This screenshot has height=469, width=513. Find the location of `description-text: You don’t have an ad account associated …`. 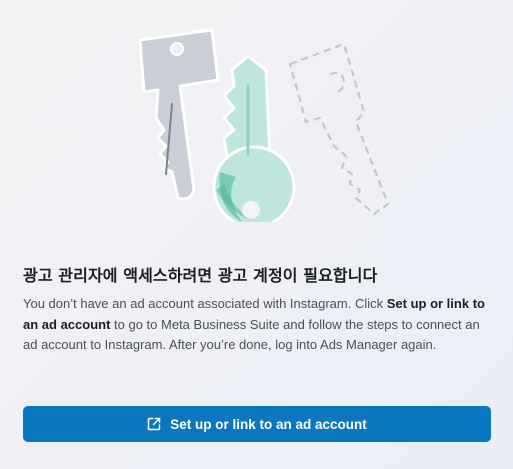

description-text: You don’t have an ad account associated … is located at coordinates (258, 325).